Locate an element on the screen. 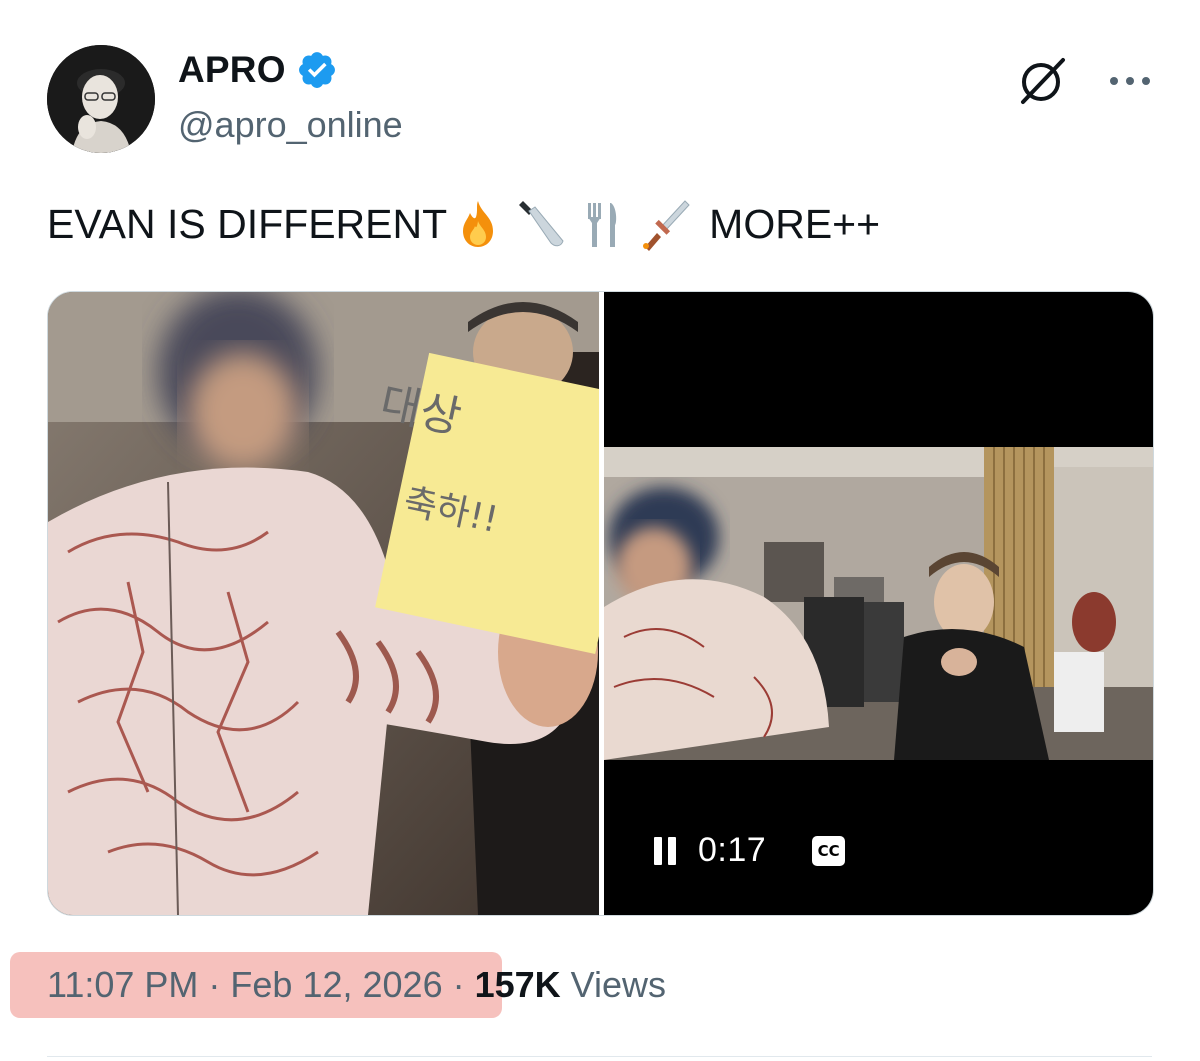  divider is located at coordinates (599, 1056).